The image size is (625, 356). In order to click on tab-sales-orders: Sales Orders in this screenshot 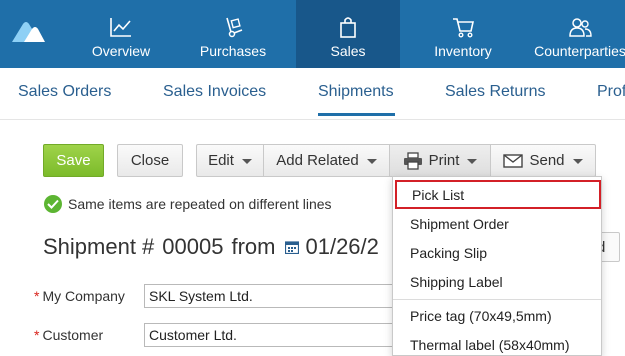, I will do `click(64, 92)`.